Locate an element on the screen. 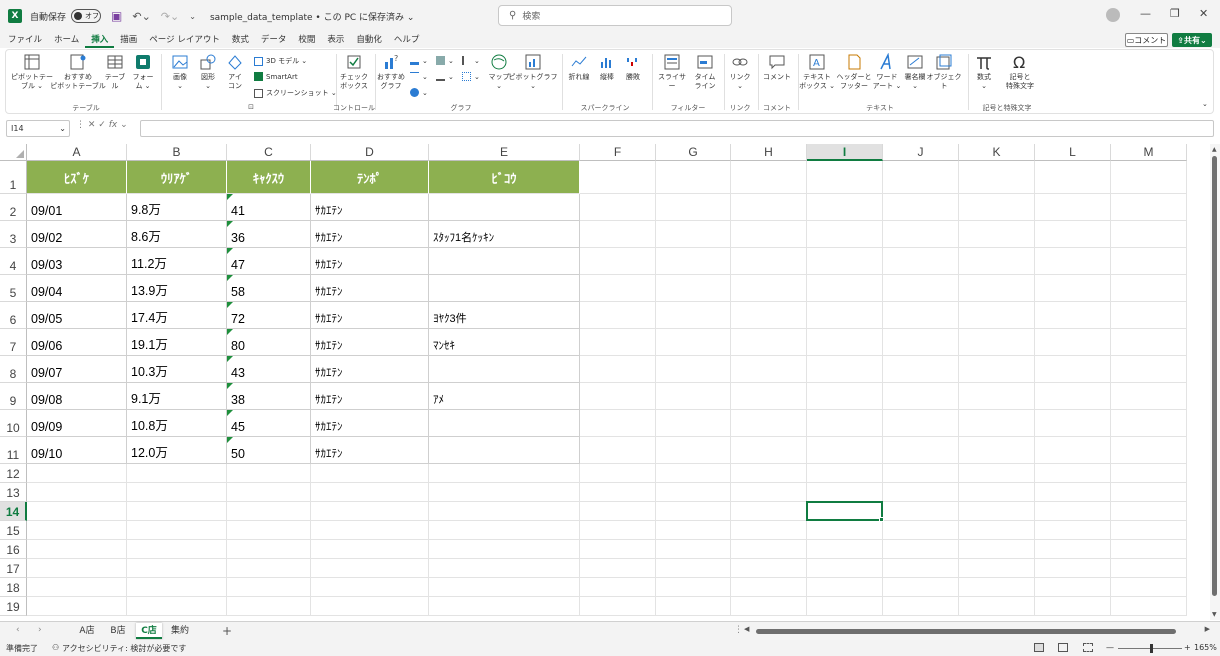  add-sheet-icon: + is located at coordinates (227, 631).